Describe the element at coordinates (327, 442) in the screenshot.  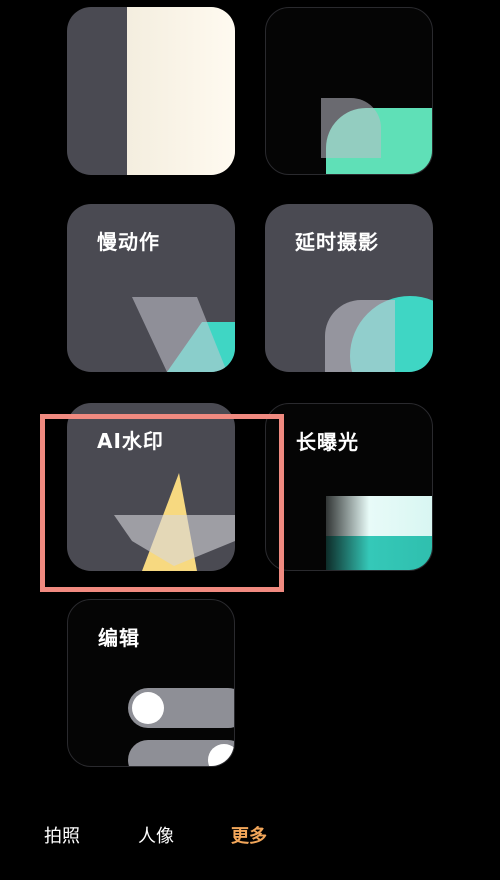
I see `tile-long-exposure-label: 长曝光` at that location.